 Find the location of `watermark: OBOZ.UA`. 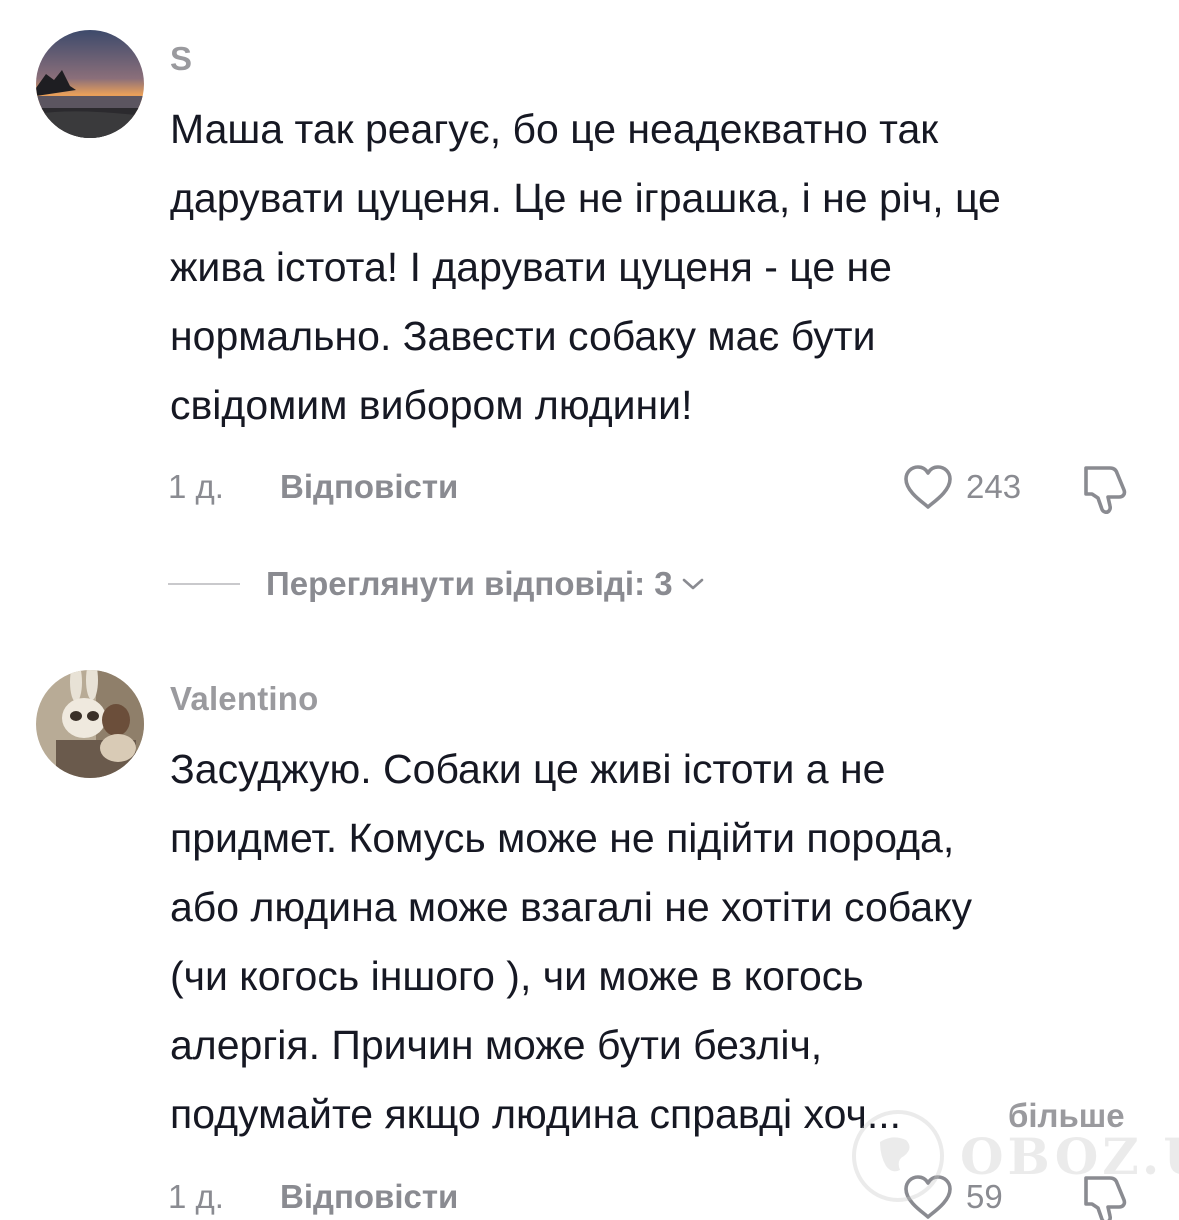

watermark: OBOZ.UA is located at coordinates (1014, 1156).